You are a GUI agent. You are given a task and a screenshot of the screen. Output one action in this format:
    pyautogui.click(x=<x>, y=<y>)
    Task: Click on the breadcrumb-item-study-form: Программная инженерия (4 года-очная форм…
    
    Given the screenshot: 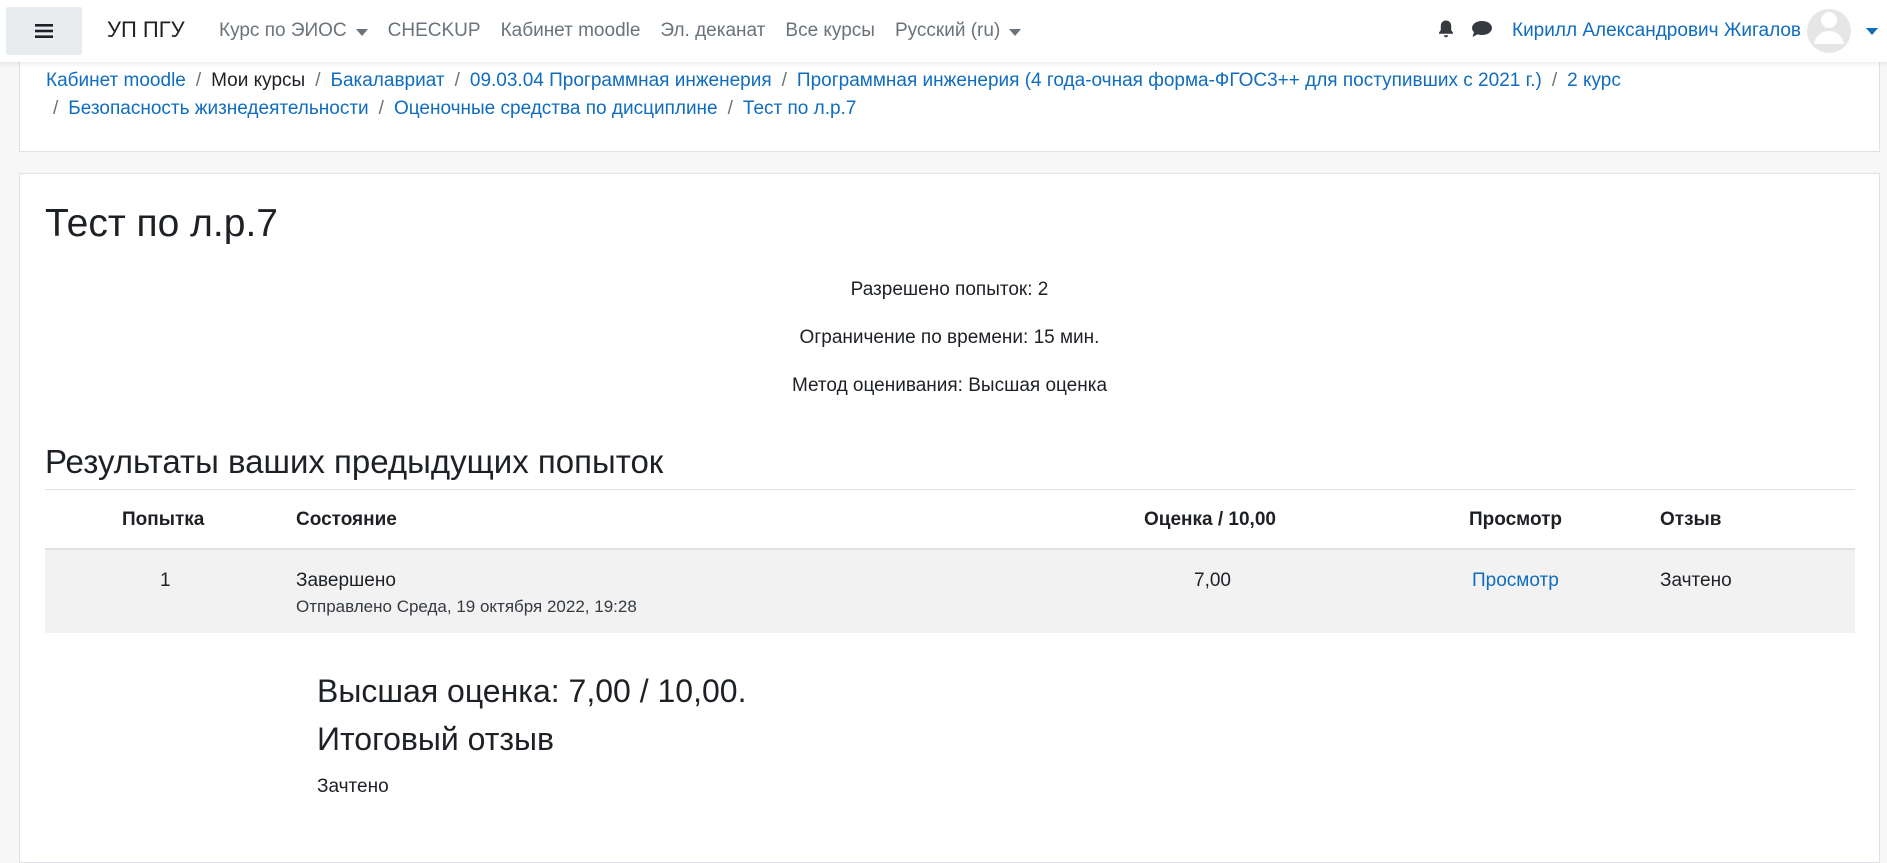 What is the action you would take?
    pyautogui.click(x=1169, y=80)
    